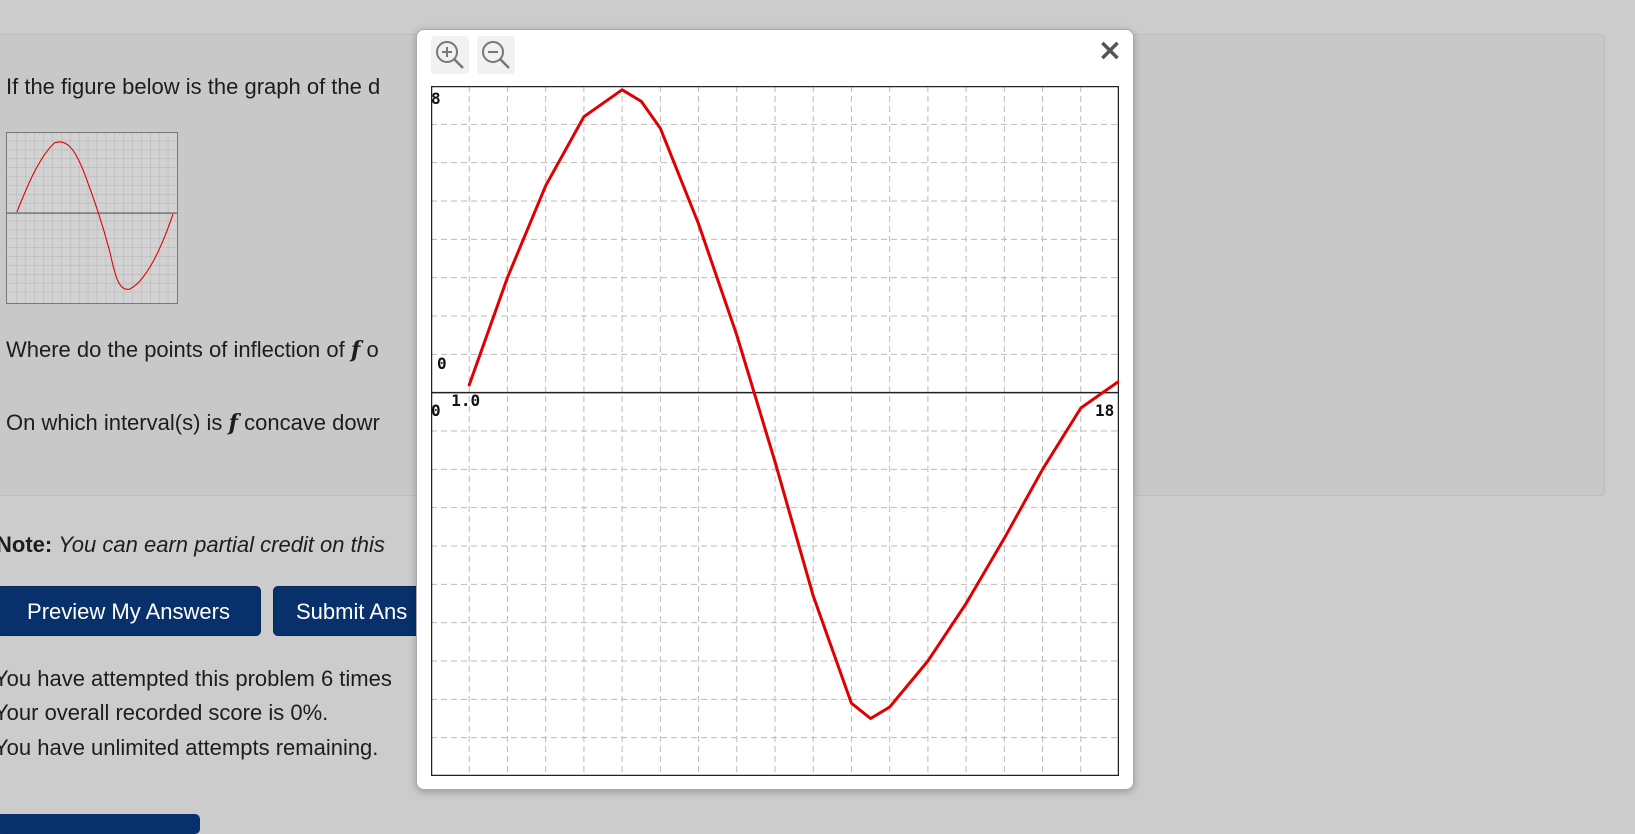  Describe the element at coordinates (100, 824) in the screenshot. I see `bottom-button` at that location.